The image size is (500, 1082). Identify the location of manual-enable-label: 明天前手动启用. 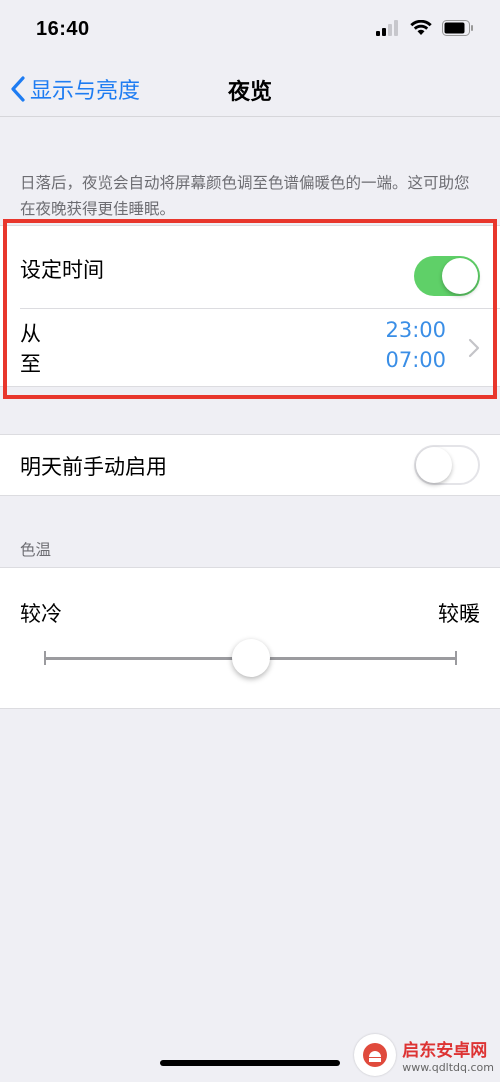
(93, 467).